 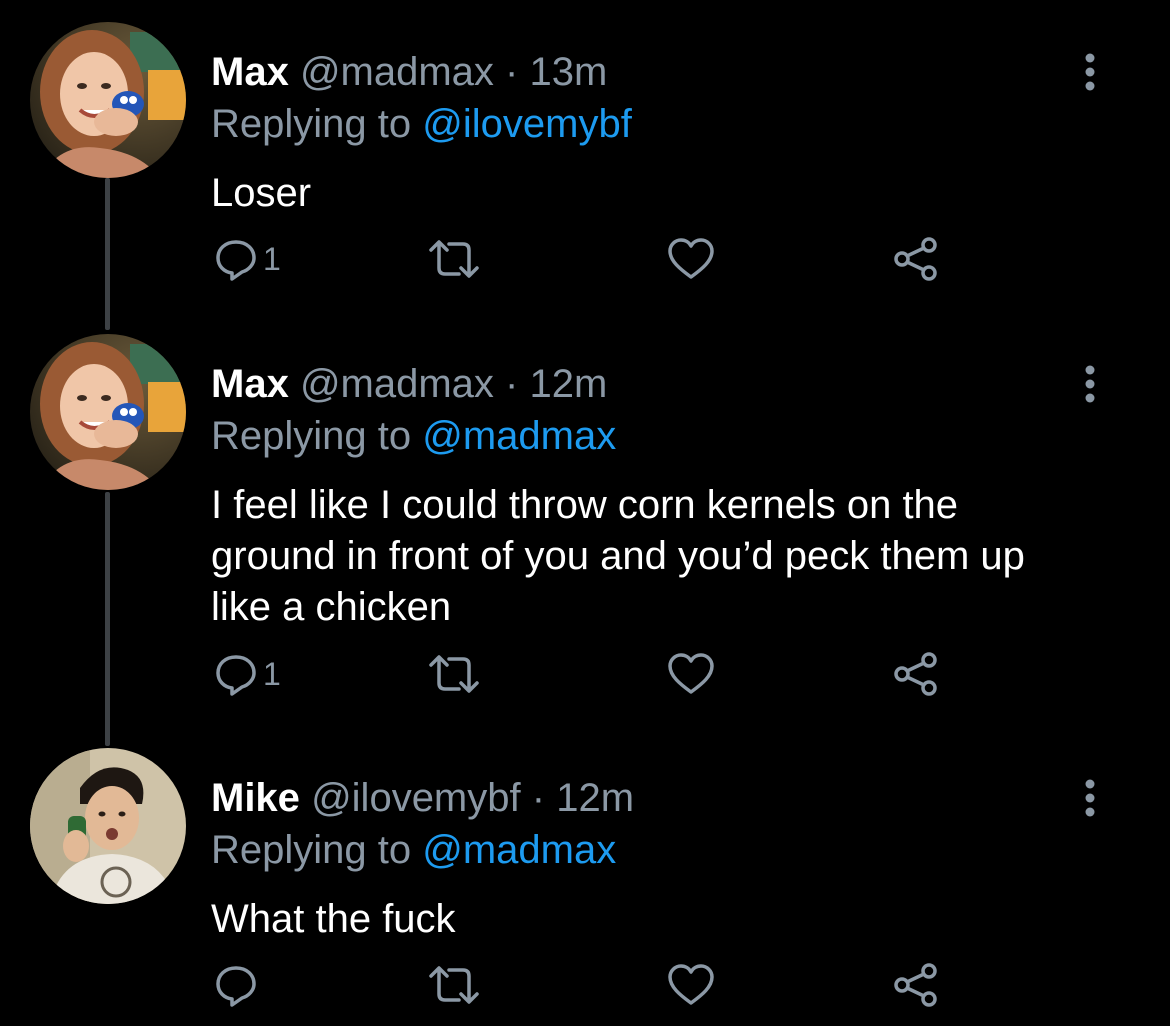 What do you see at coordinates (333, 919) in the screenshot?
I see `tweet-text: What the fuck` at bounding box center [333, 919].